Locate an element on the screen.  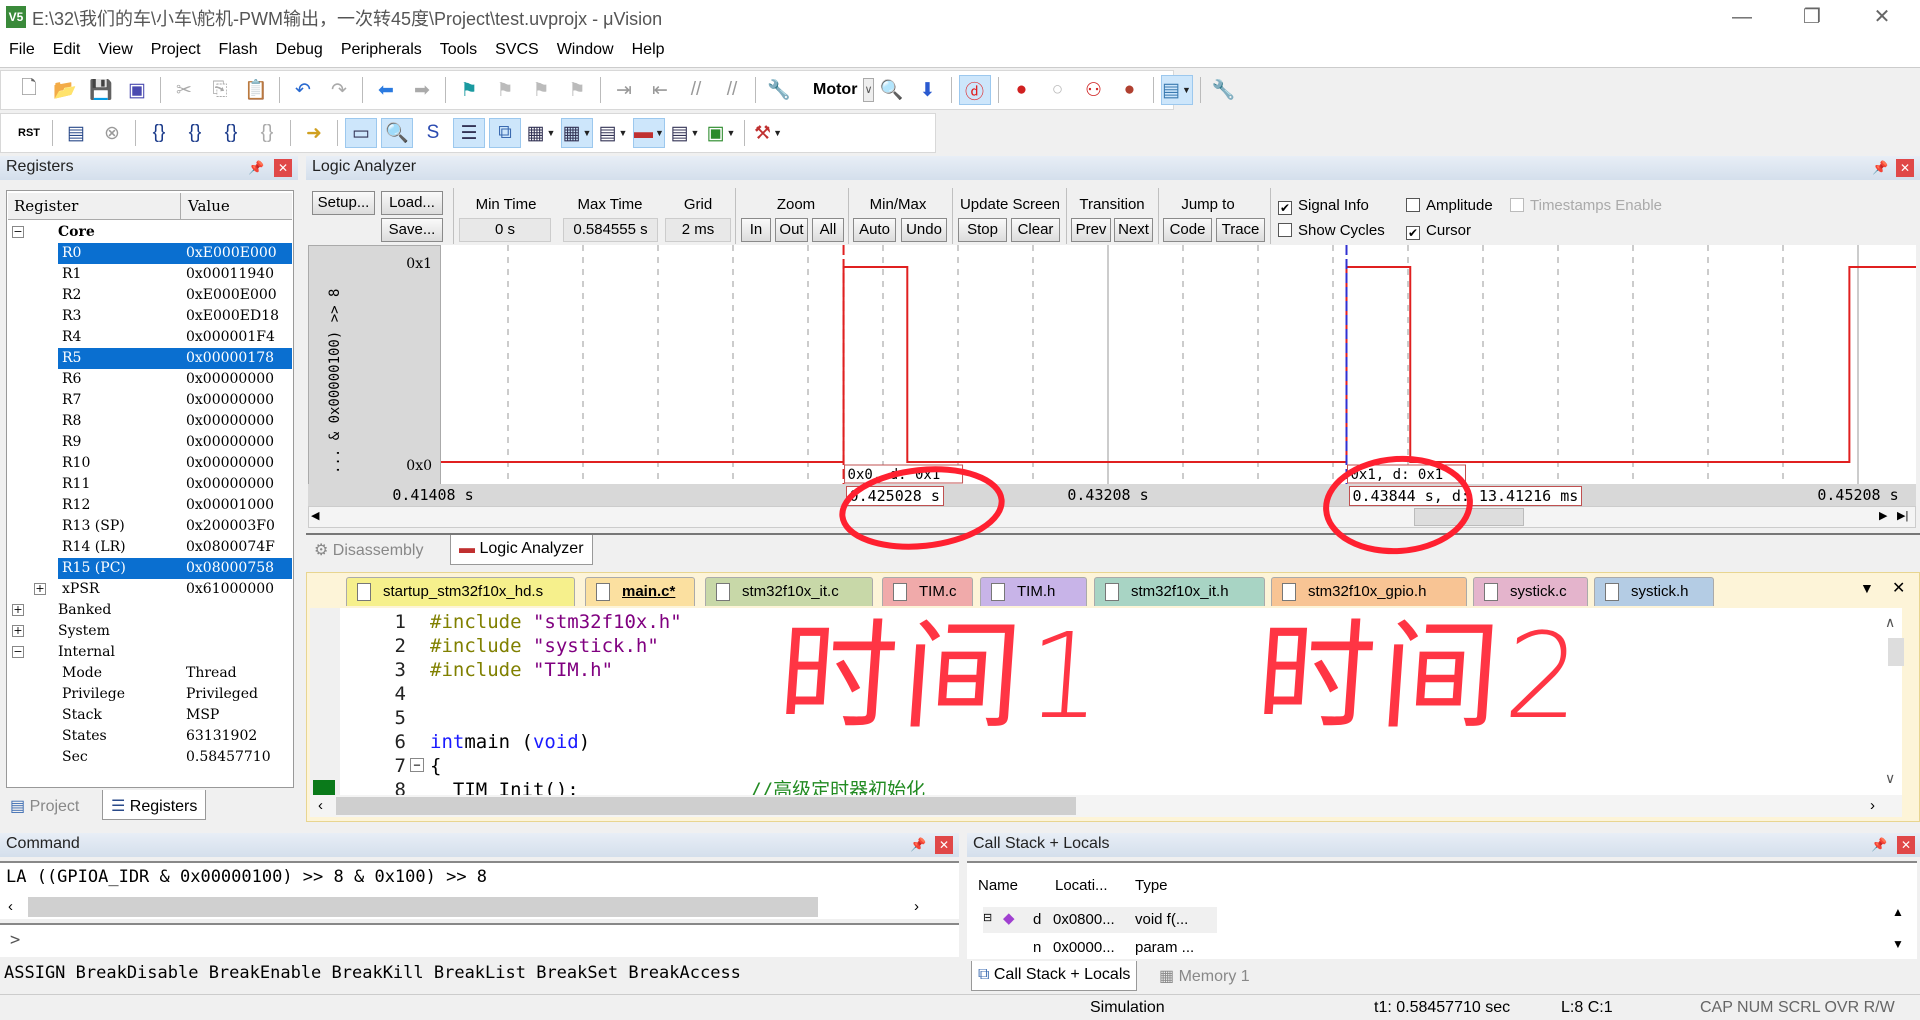
scroll-up-icon: ∧ is located at coordinates (1890, 622).